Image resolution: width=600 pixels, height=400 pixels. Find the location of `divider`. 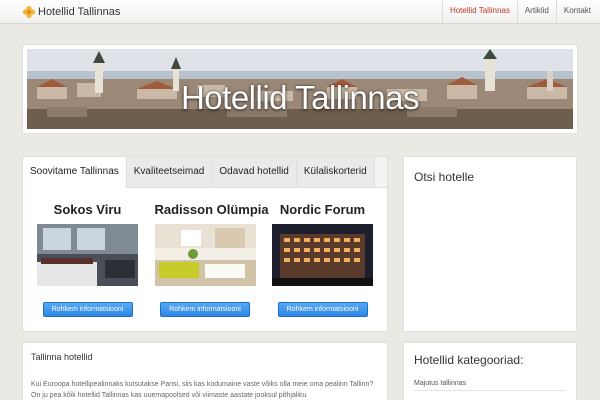

divider is located at coordinates (490, 390).